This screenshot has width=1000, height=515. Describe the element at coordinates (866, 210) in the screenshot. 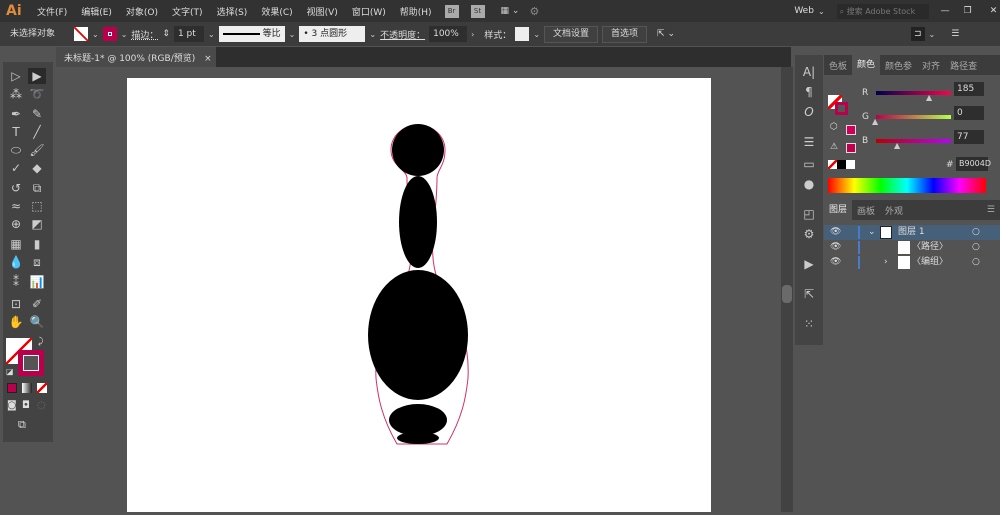

I see `tab-artboards: 画板` at that location.